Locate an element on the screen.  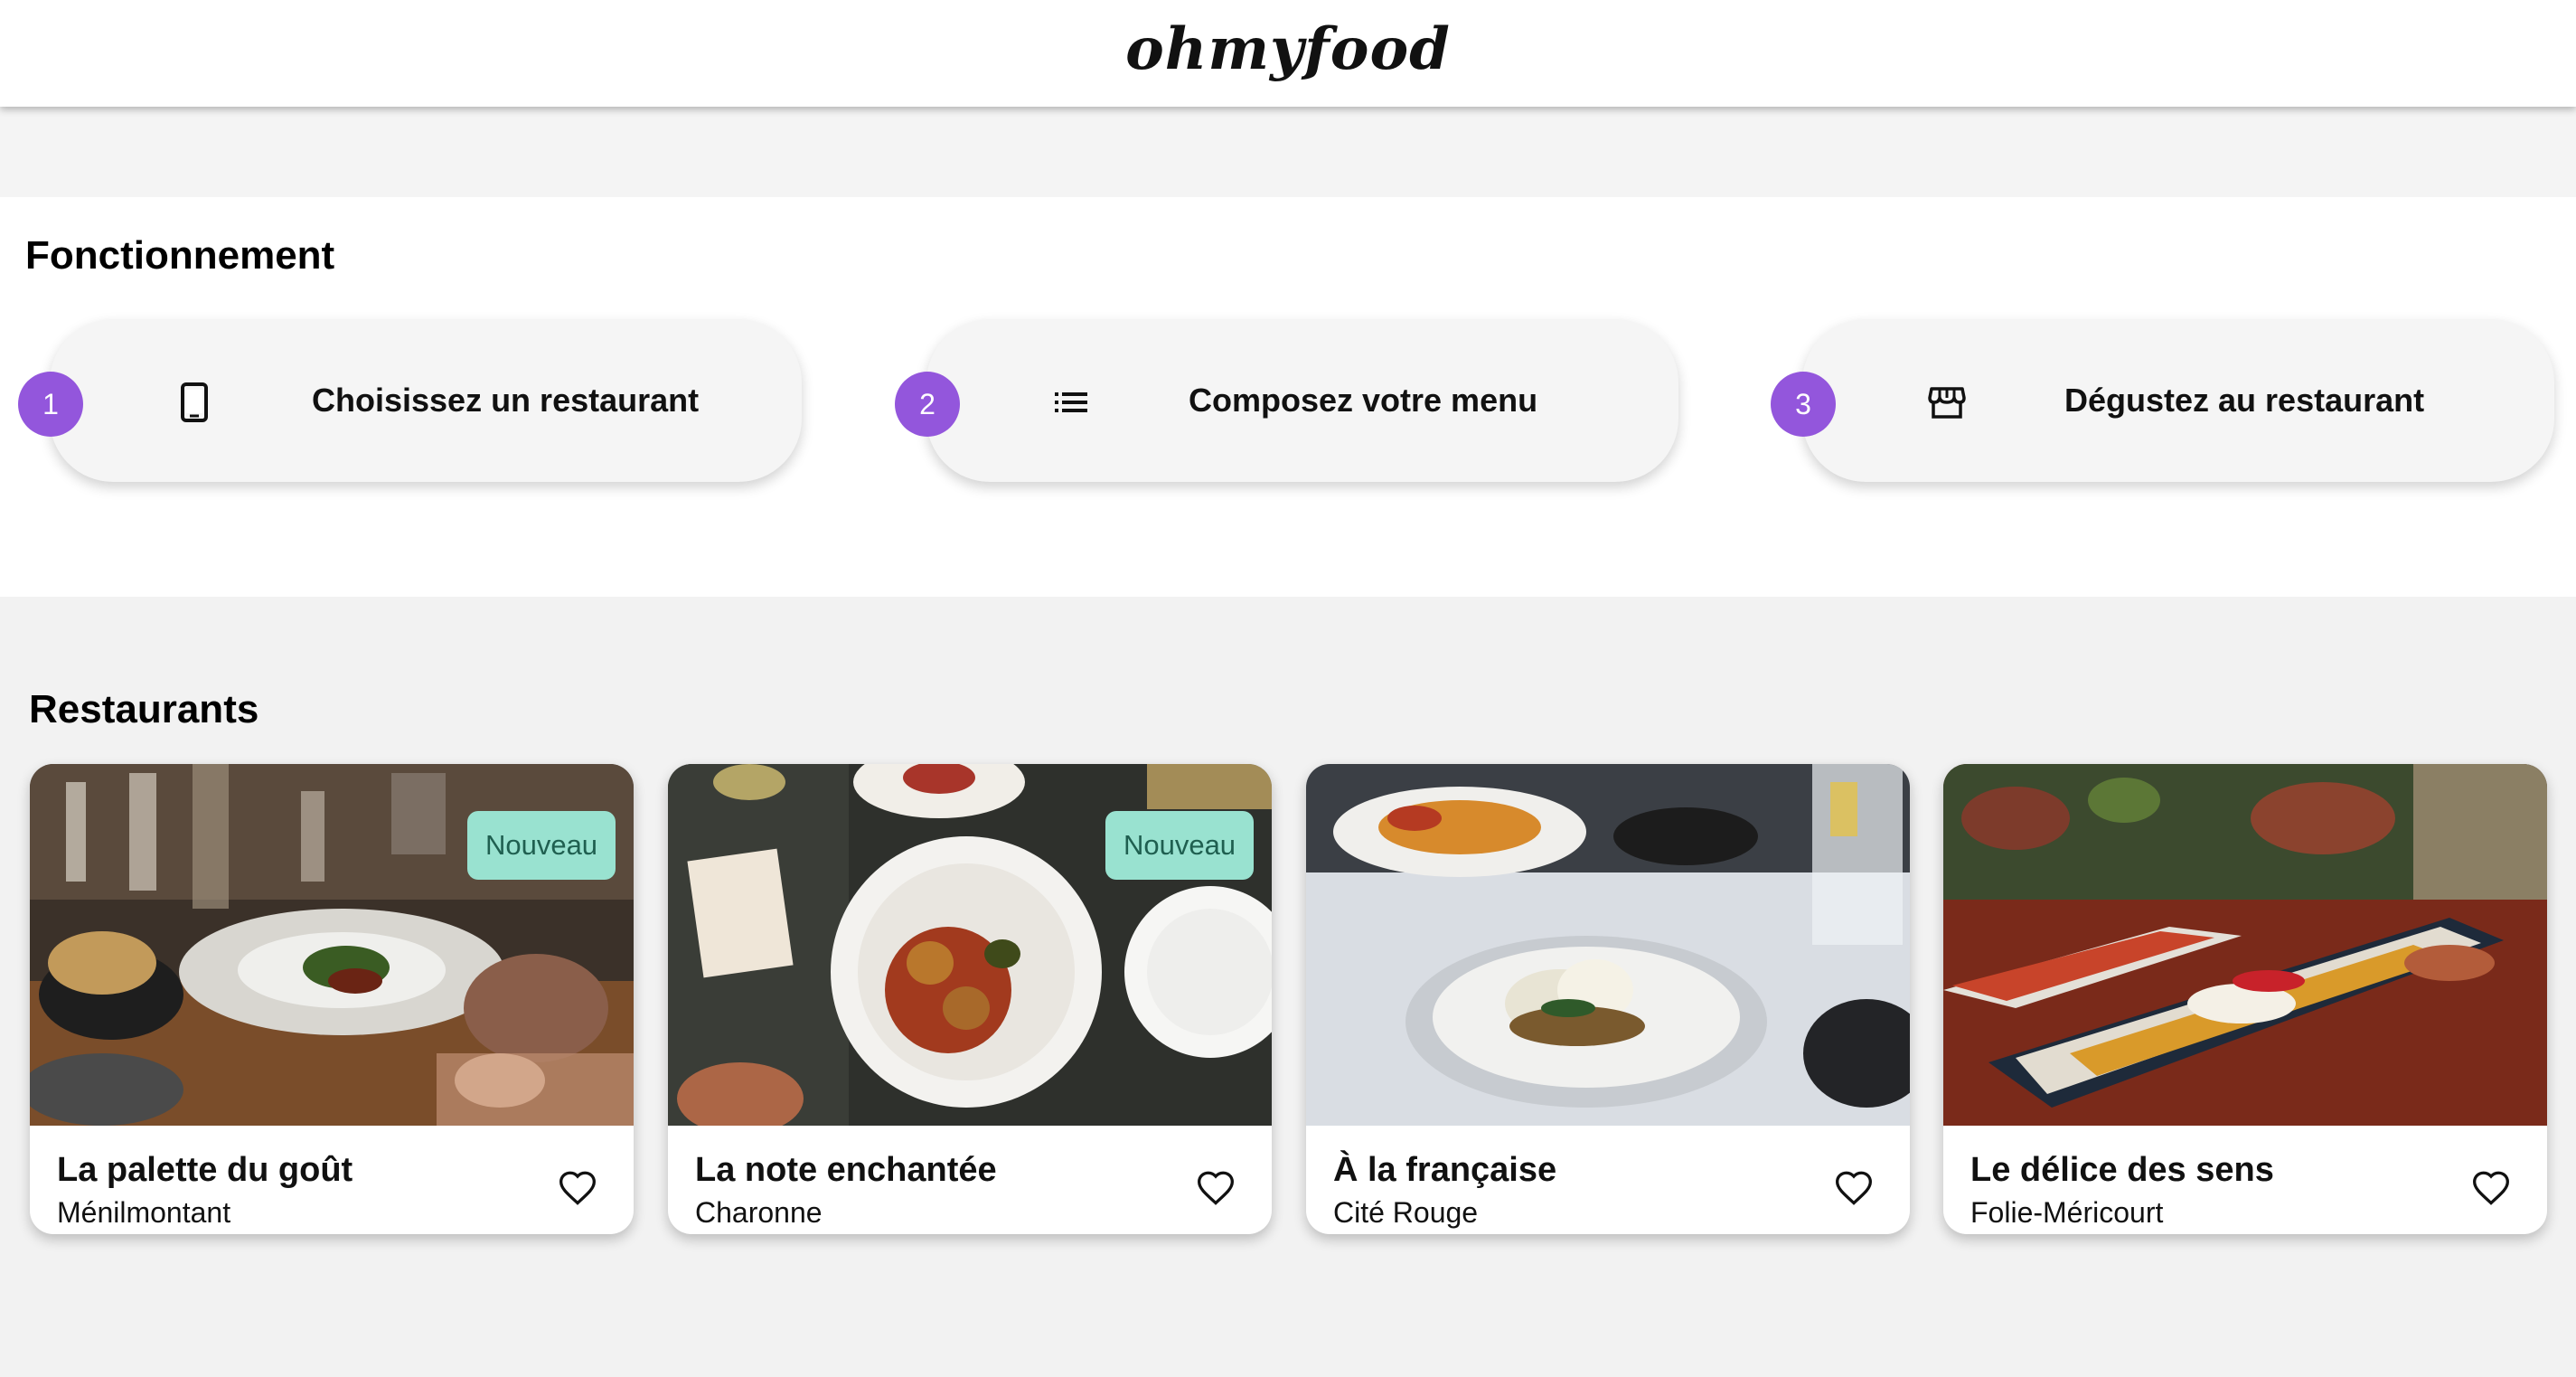
step-card-2: Composez votre menu is located at coordinates (1302, 400).